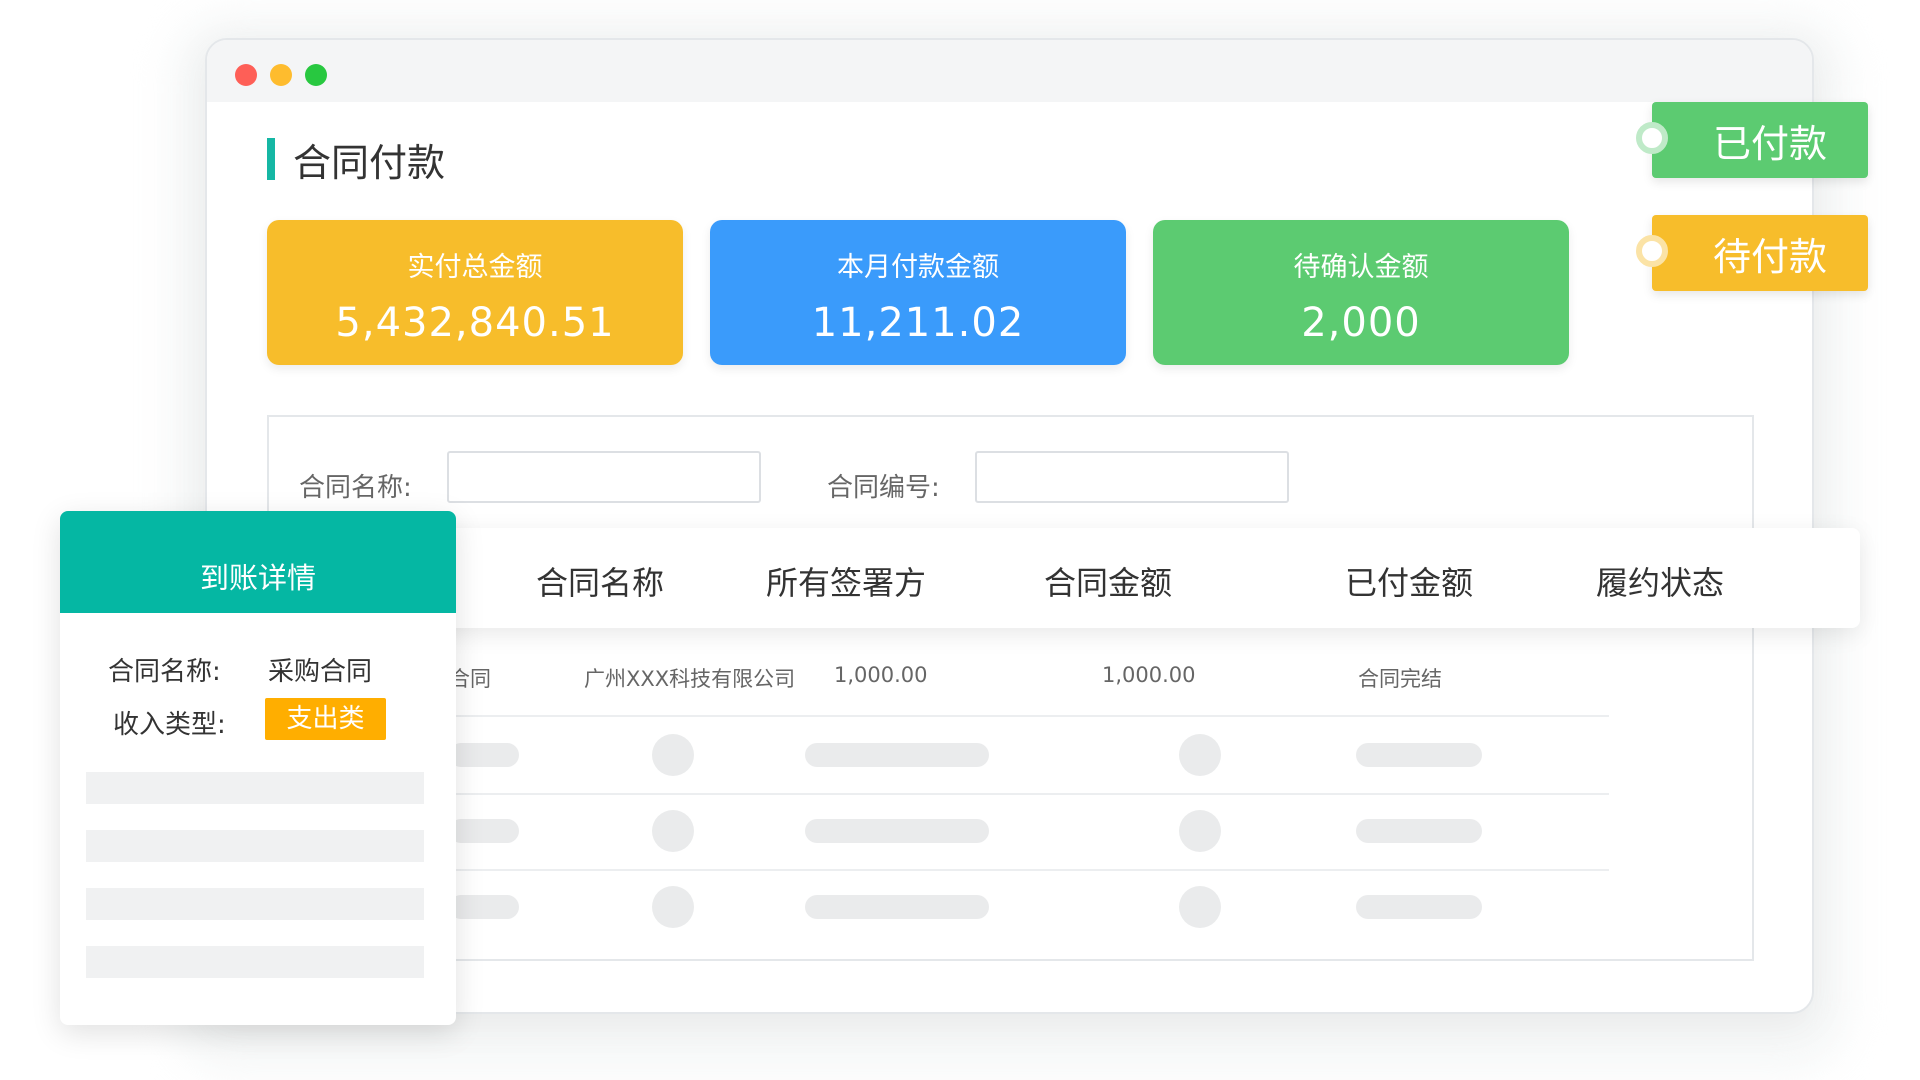 The image size is (1920, 1080). What do you see at coordinates (1361, 267) in the screenshot?
I see `stat-label: 待确认金额` at bounding box center [1361, 267].